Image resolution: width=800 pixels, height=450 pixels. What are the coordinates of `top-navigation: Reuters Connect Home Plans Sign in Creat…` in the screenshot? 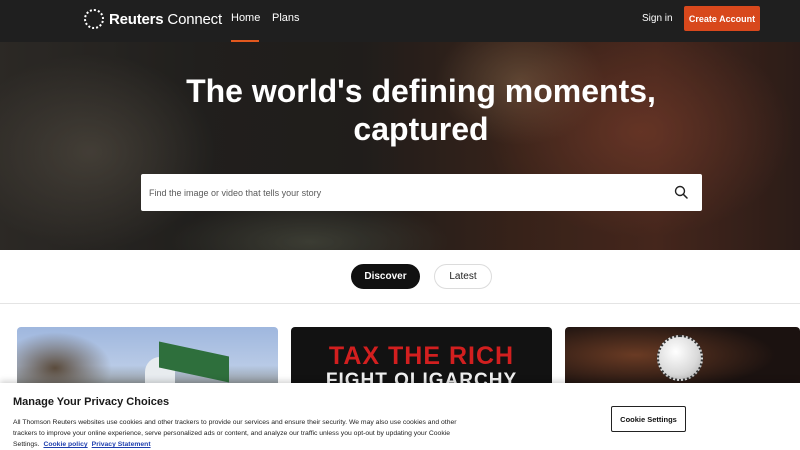 It's located at (400, 21).